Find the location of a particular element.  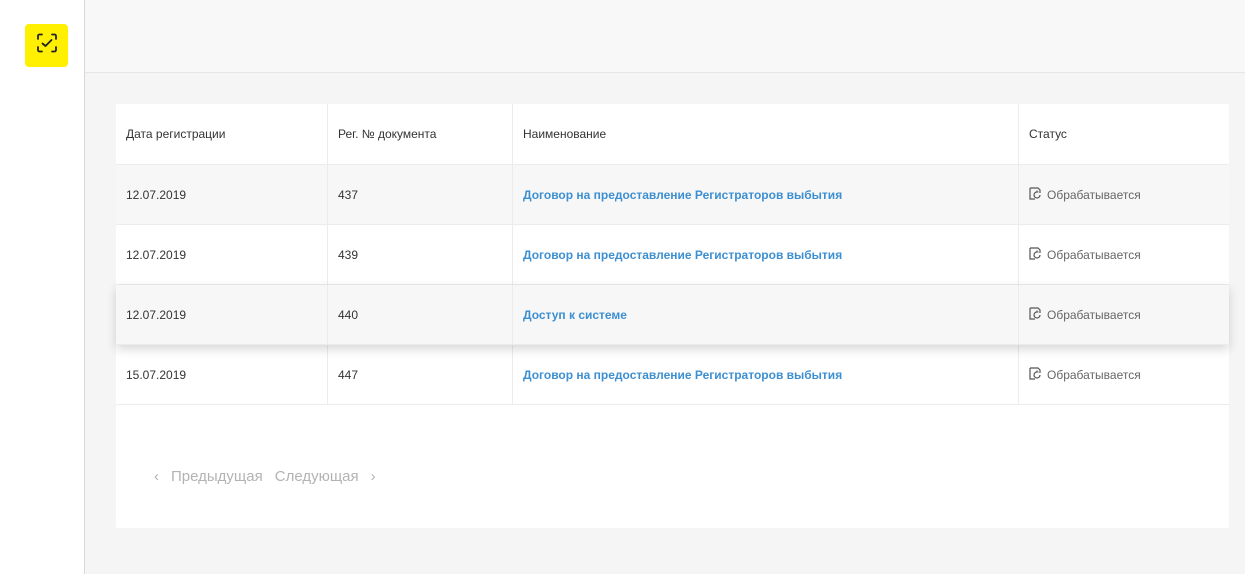

header-date: Дата регистрации is located at coordinates (222, 134).